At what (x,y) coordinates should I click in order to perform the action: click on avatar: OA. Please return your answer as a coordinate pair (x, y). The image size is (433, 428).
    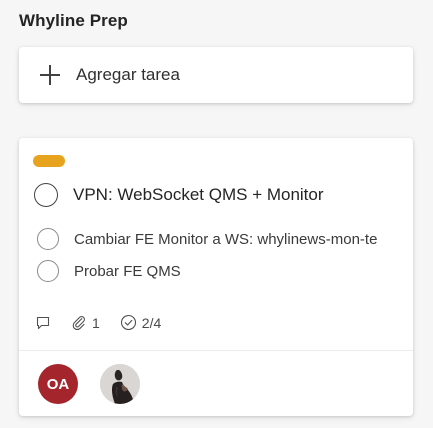
    Looking at the image, I should click on (58, 384).